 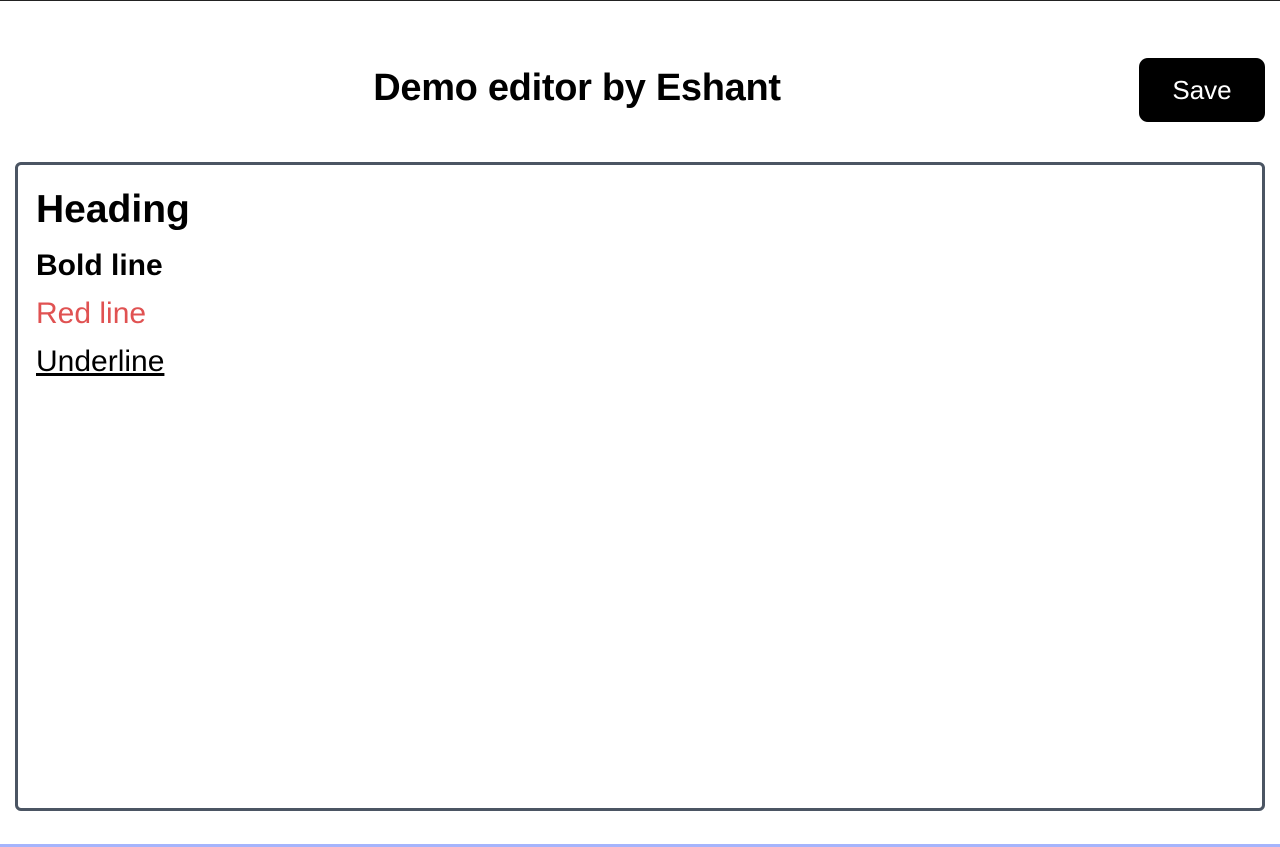 I want to click on editor-red-line: Red line, so click(x=640, y=314).